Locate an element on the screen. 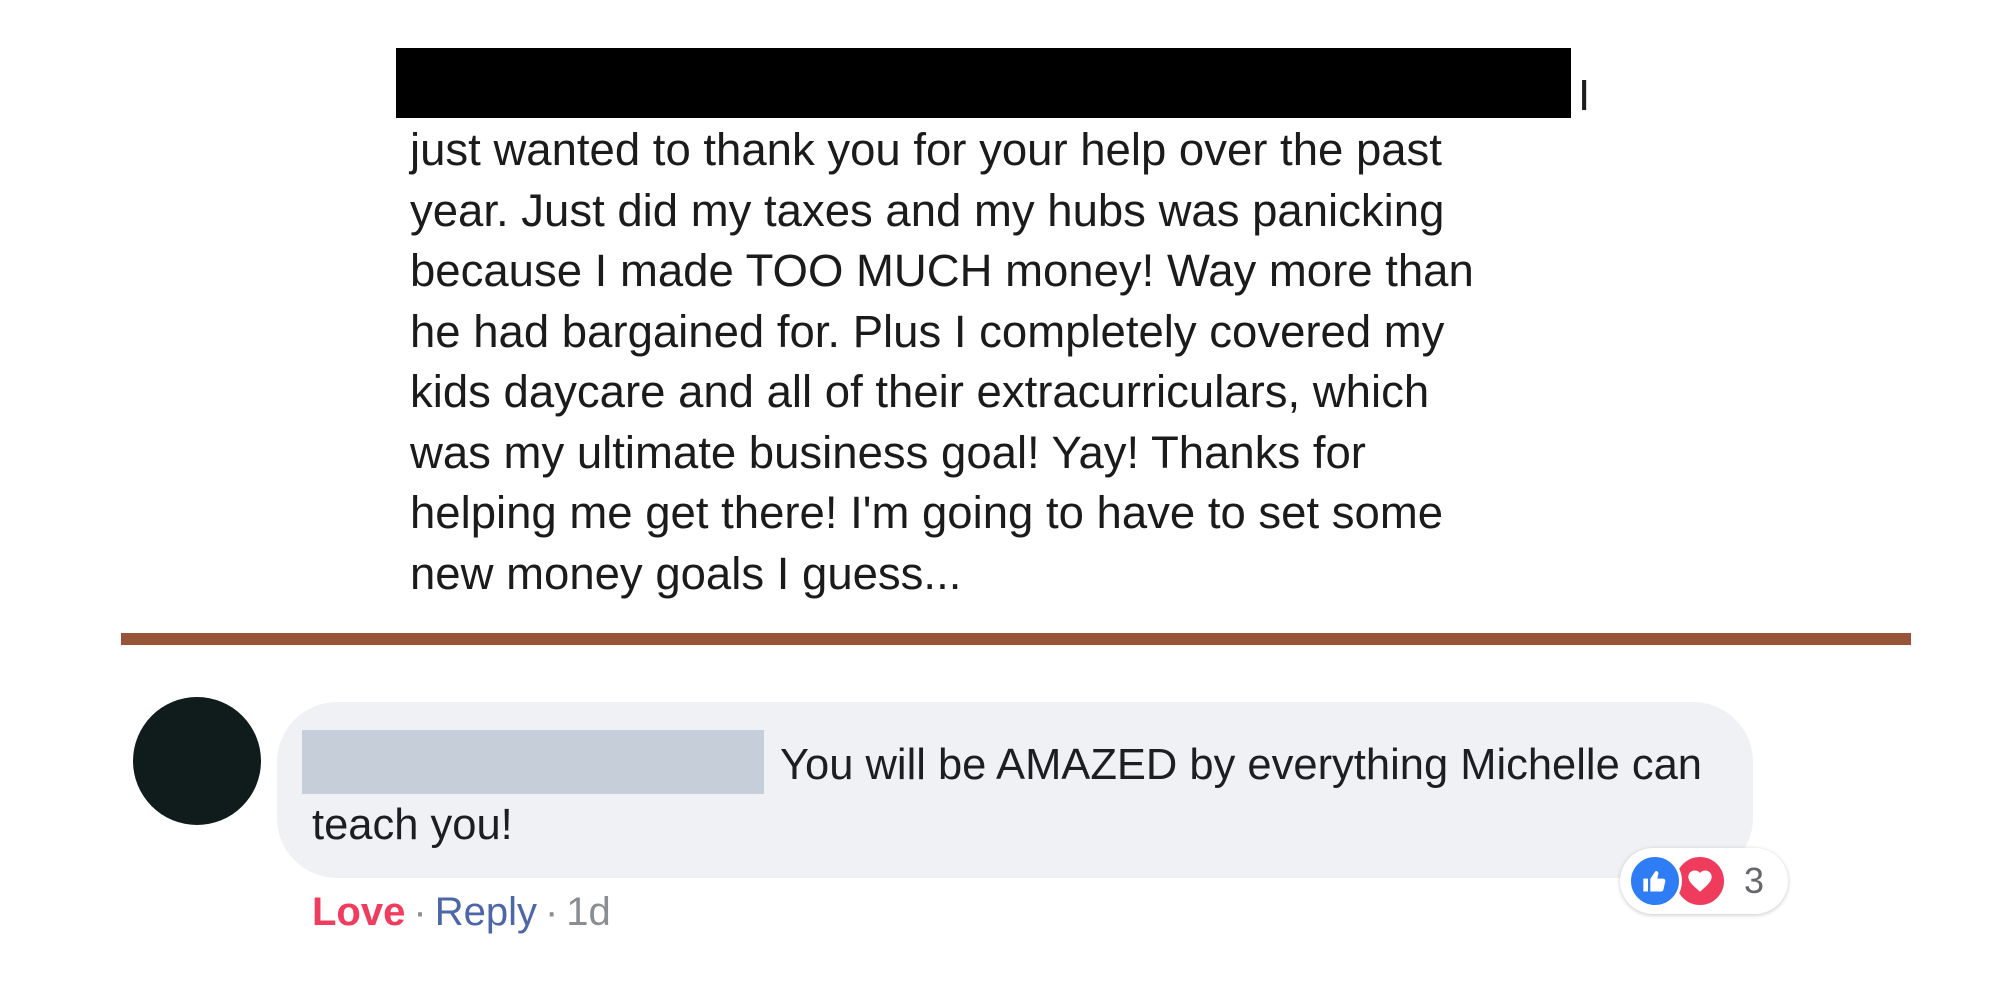 The image size is (2000, 1000). comment-timestamp: 1d is located at coordinates (588, 912).